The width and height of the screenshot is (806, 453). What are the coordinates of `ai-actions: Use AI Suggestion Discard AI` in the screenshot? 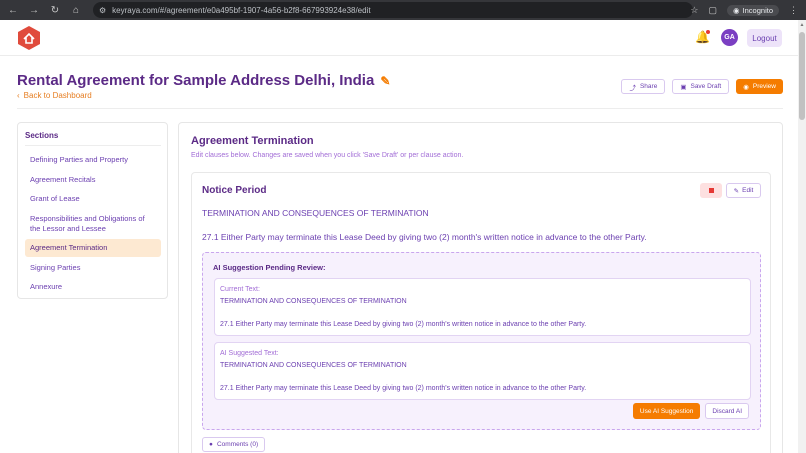 It's located at (690, 411).